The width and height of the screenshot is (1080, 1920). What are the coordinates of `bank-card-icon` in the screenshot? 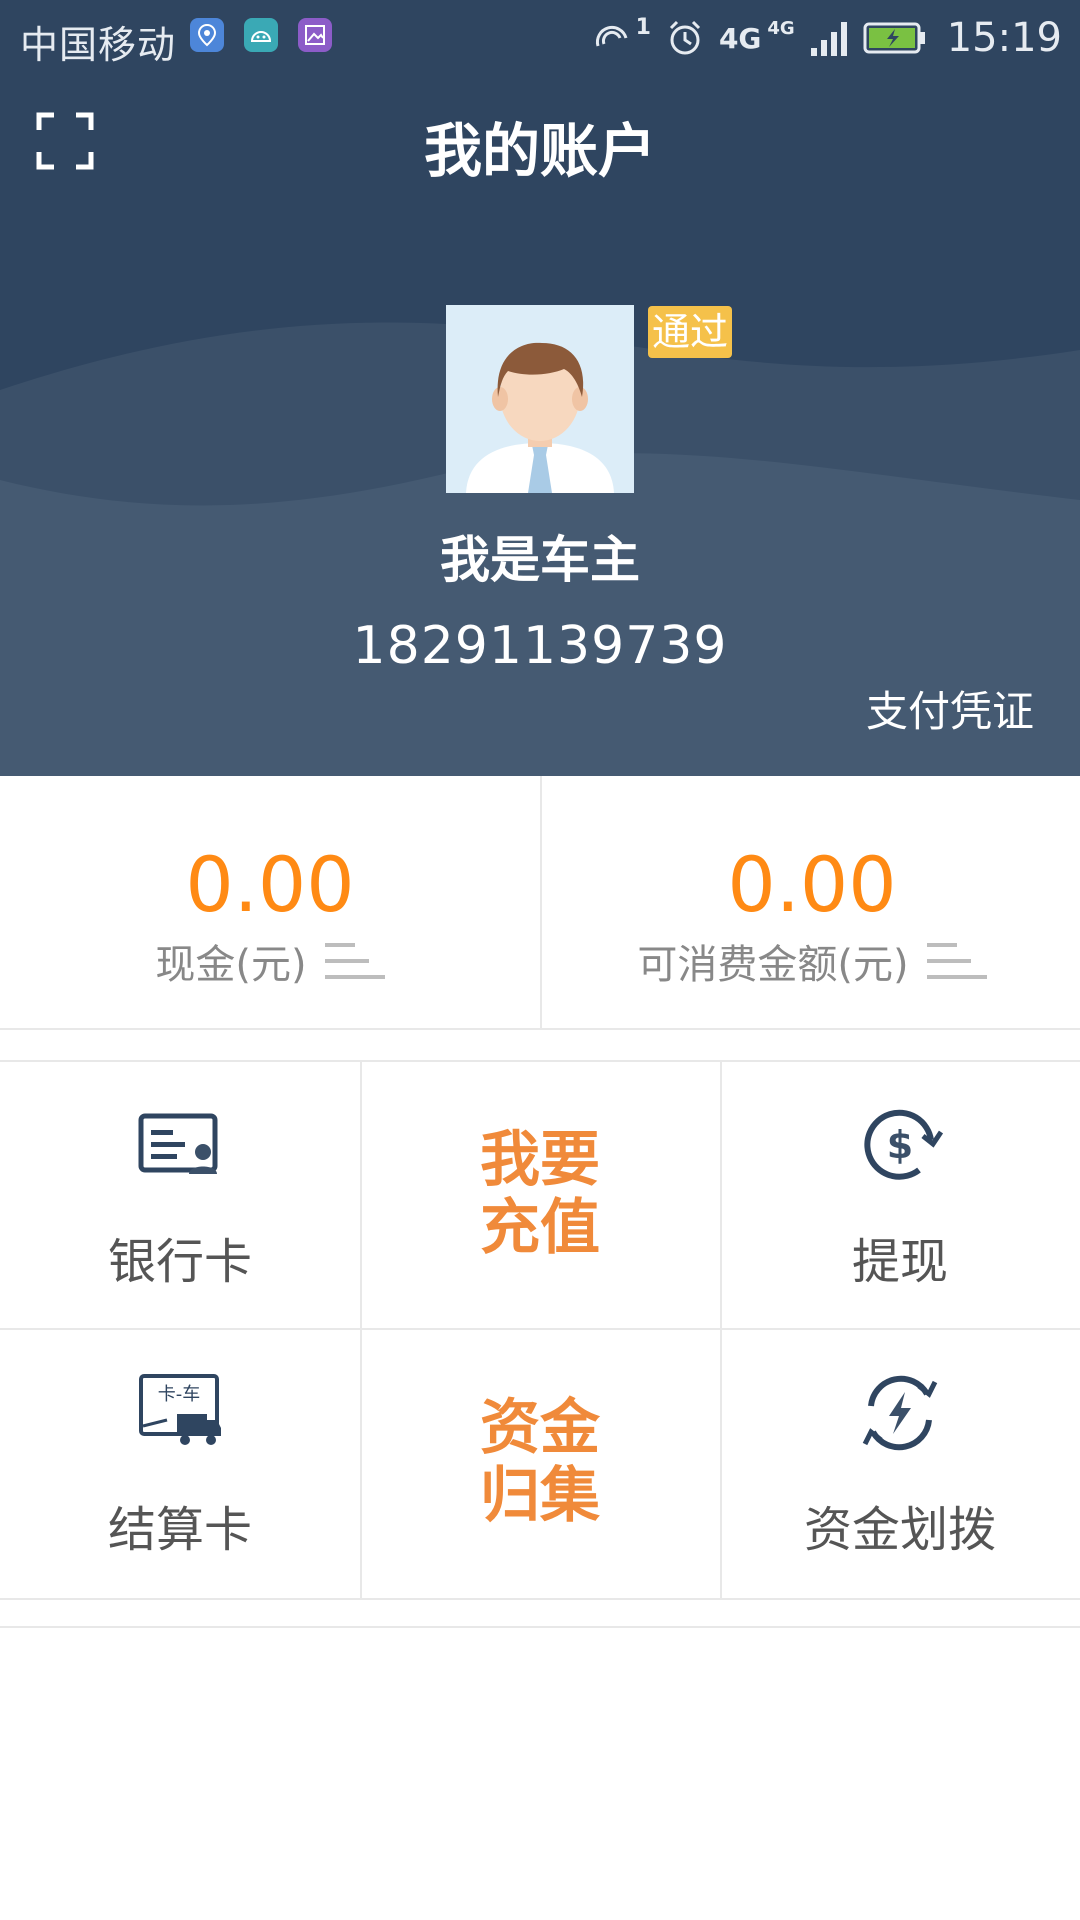 It's located at (178, 1143).